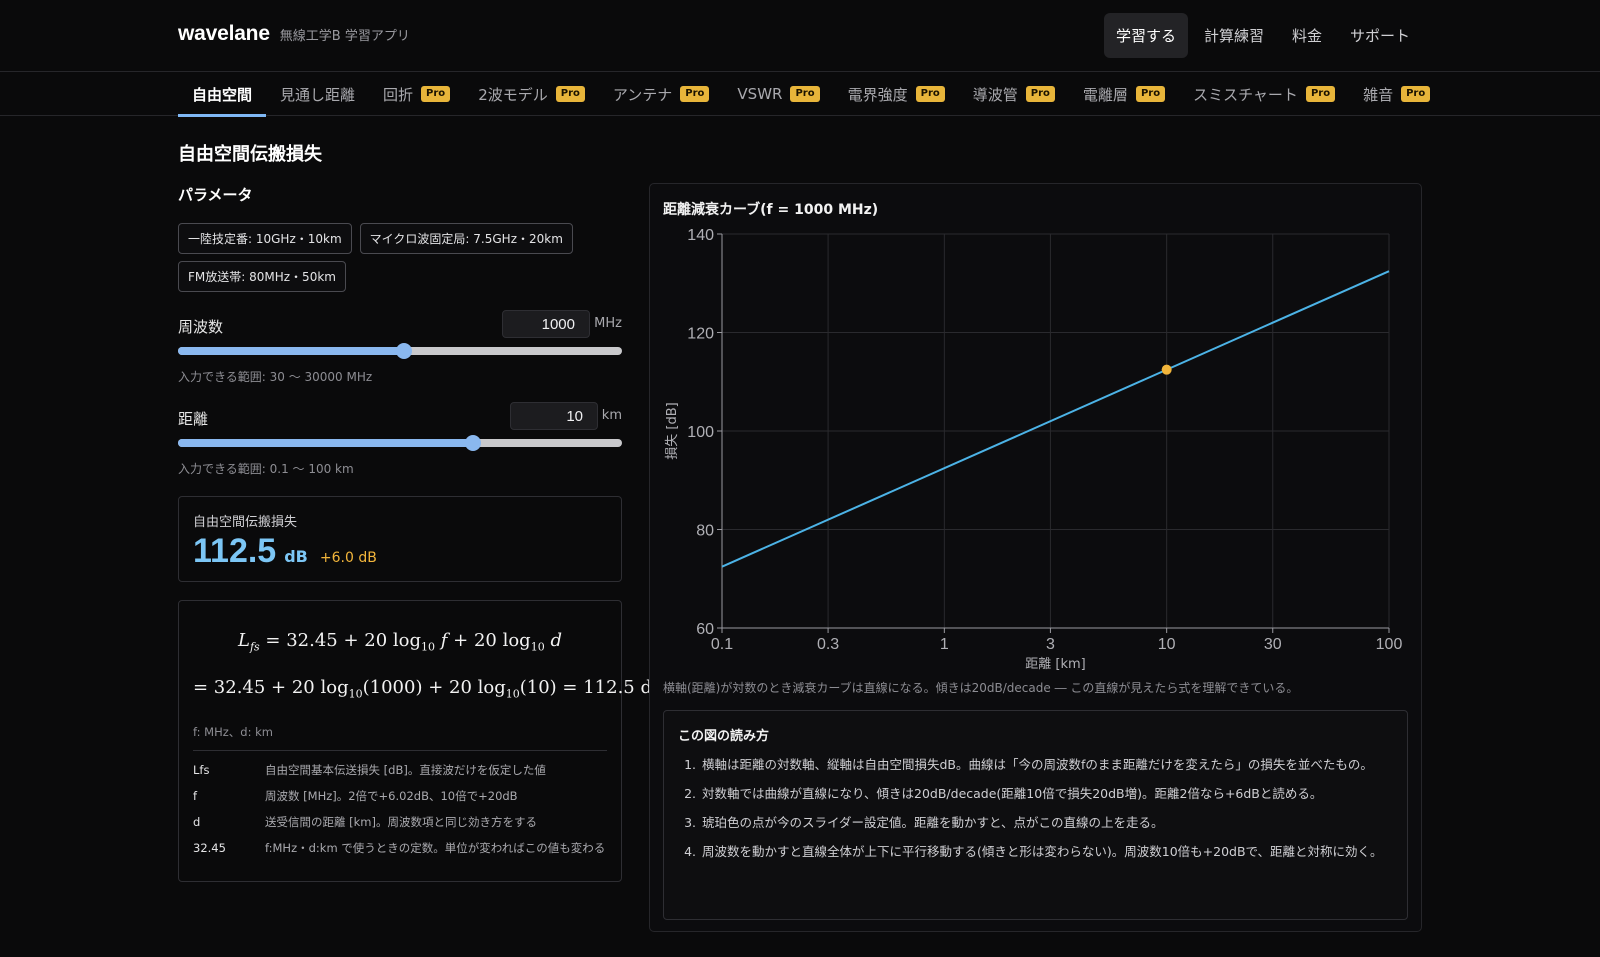 The image size is (1600, 957). Describe the element at coordinates (611, 415) in the screenshot. I see `distance-unit: km` at that location.